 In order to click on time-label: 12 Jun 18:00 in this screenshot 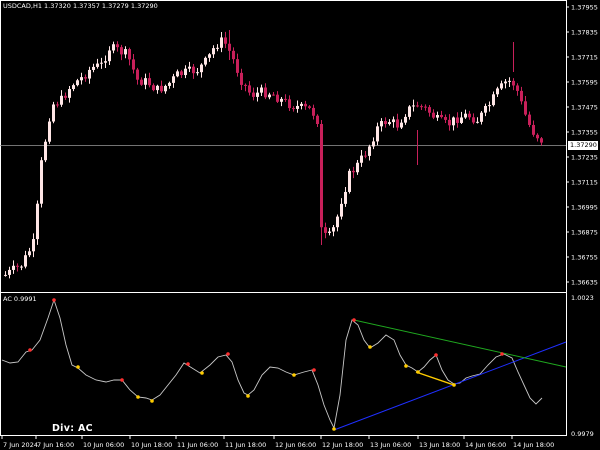, I will do `click(342, 445)`.